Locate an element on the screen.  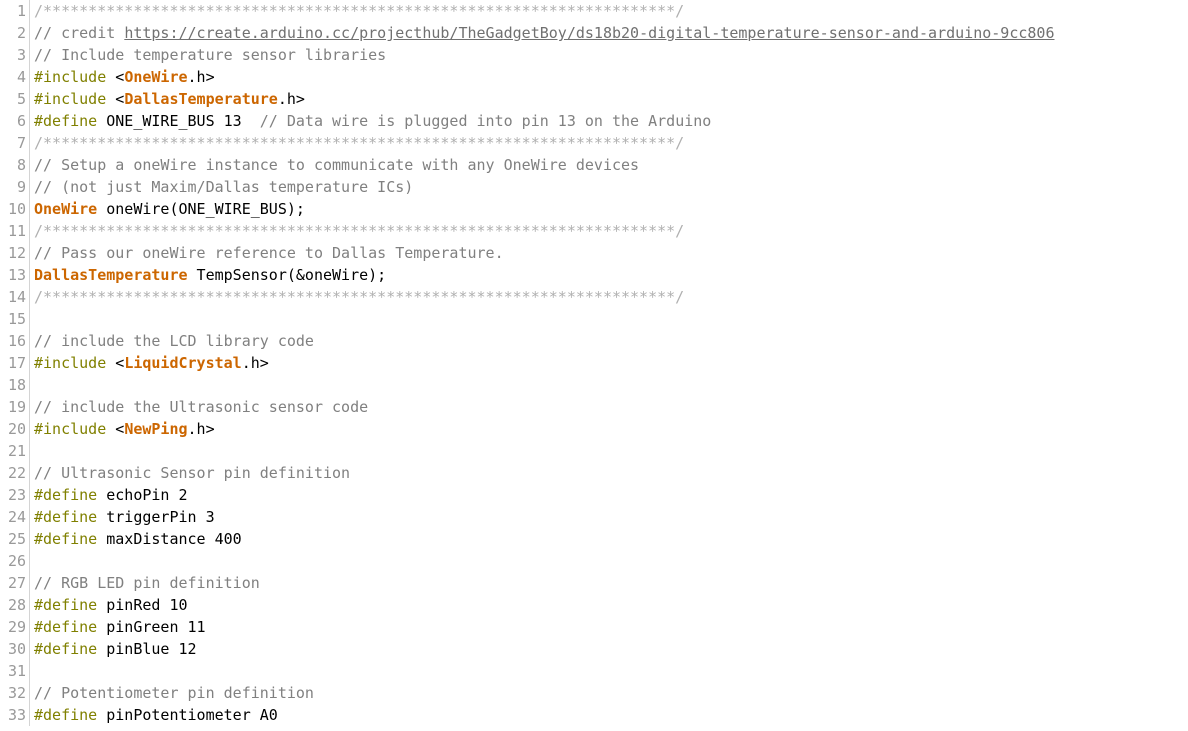
code-line-text: #define echoPin 2 is located at coordinates (611, 495).